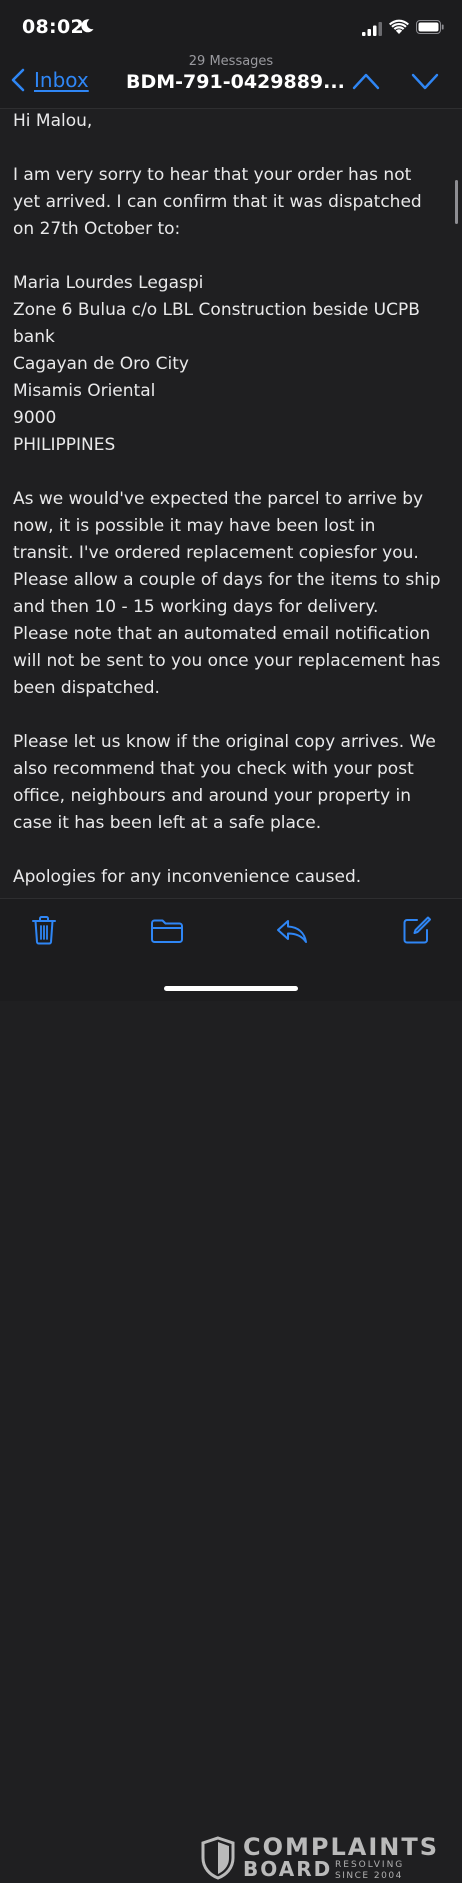  I want to click on address-postcode: 9000, so click(35, 418).